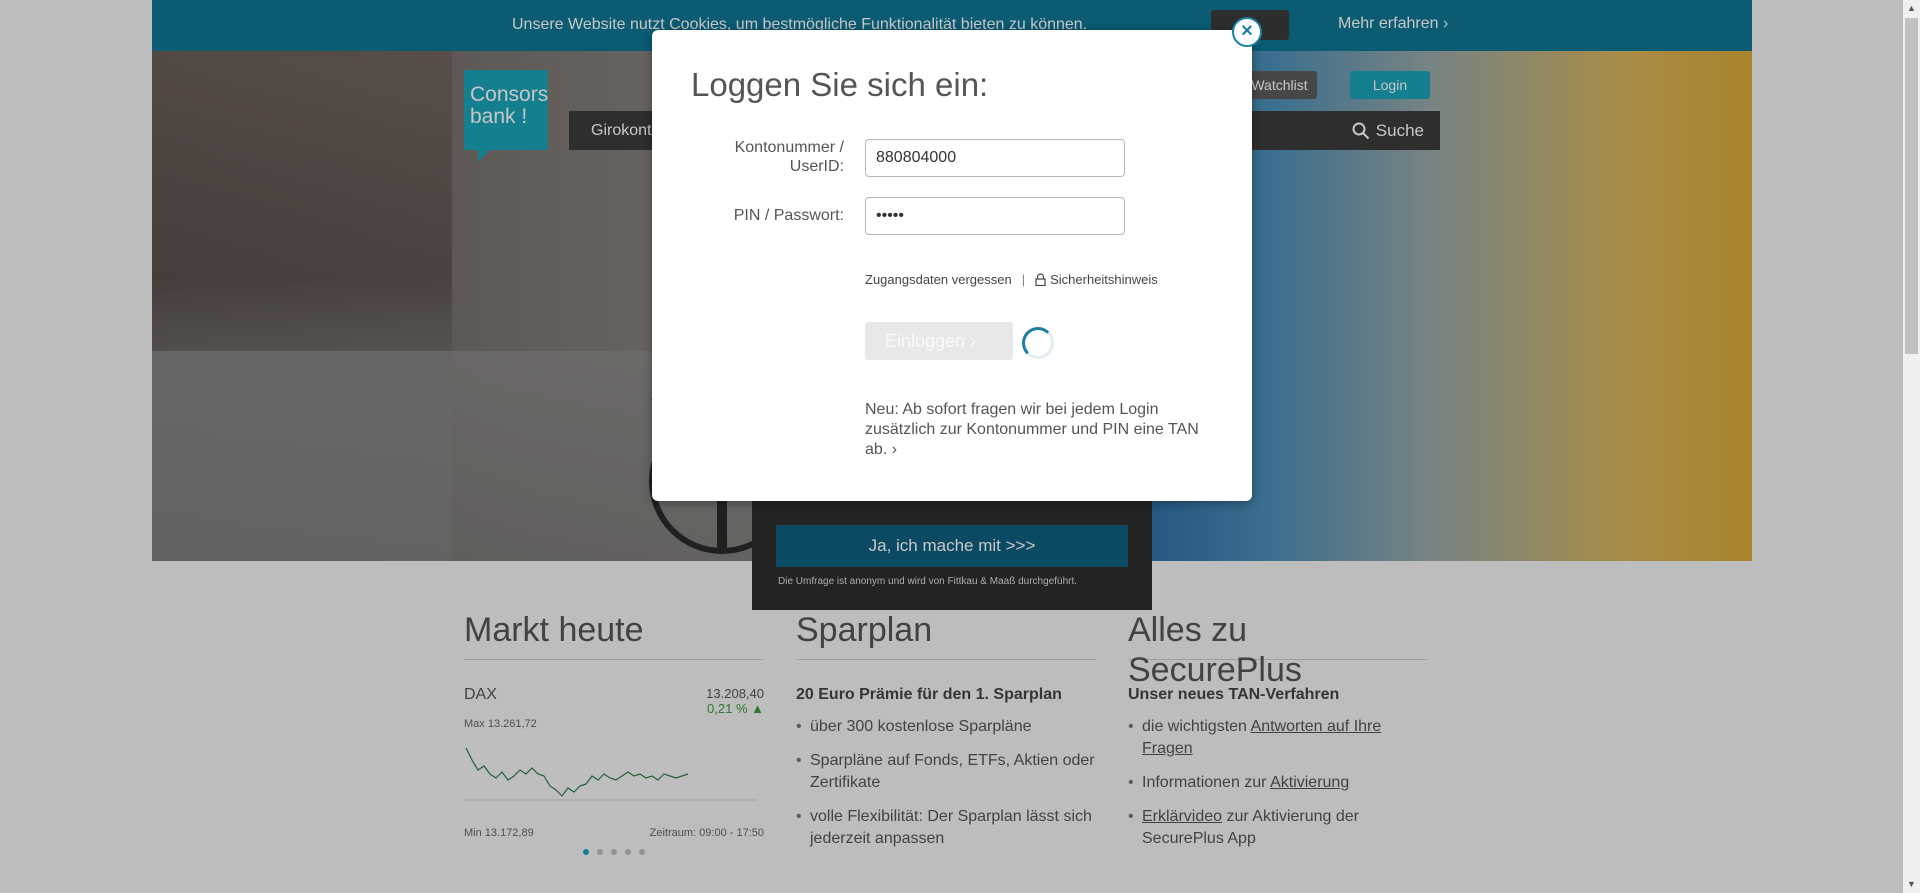  What do you see at coordinates (1247, 32) in the screenshot?
I see `close-icon: ×` at bounding box center [1247, 32].